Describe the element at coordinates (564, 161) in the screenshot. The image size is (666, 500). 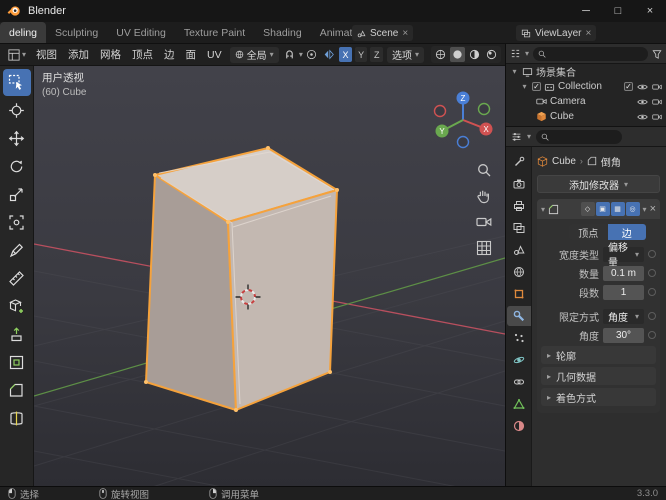
I see `breadcrumb-object: Cube` at that location.